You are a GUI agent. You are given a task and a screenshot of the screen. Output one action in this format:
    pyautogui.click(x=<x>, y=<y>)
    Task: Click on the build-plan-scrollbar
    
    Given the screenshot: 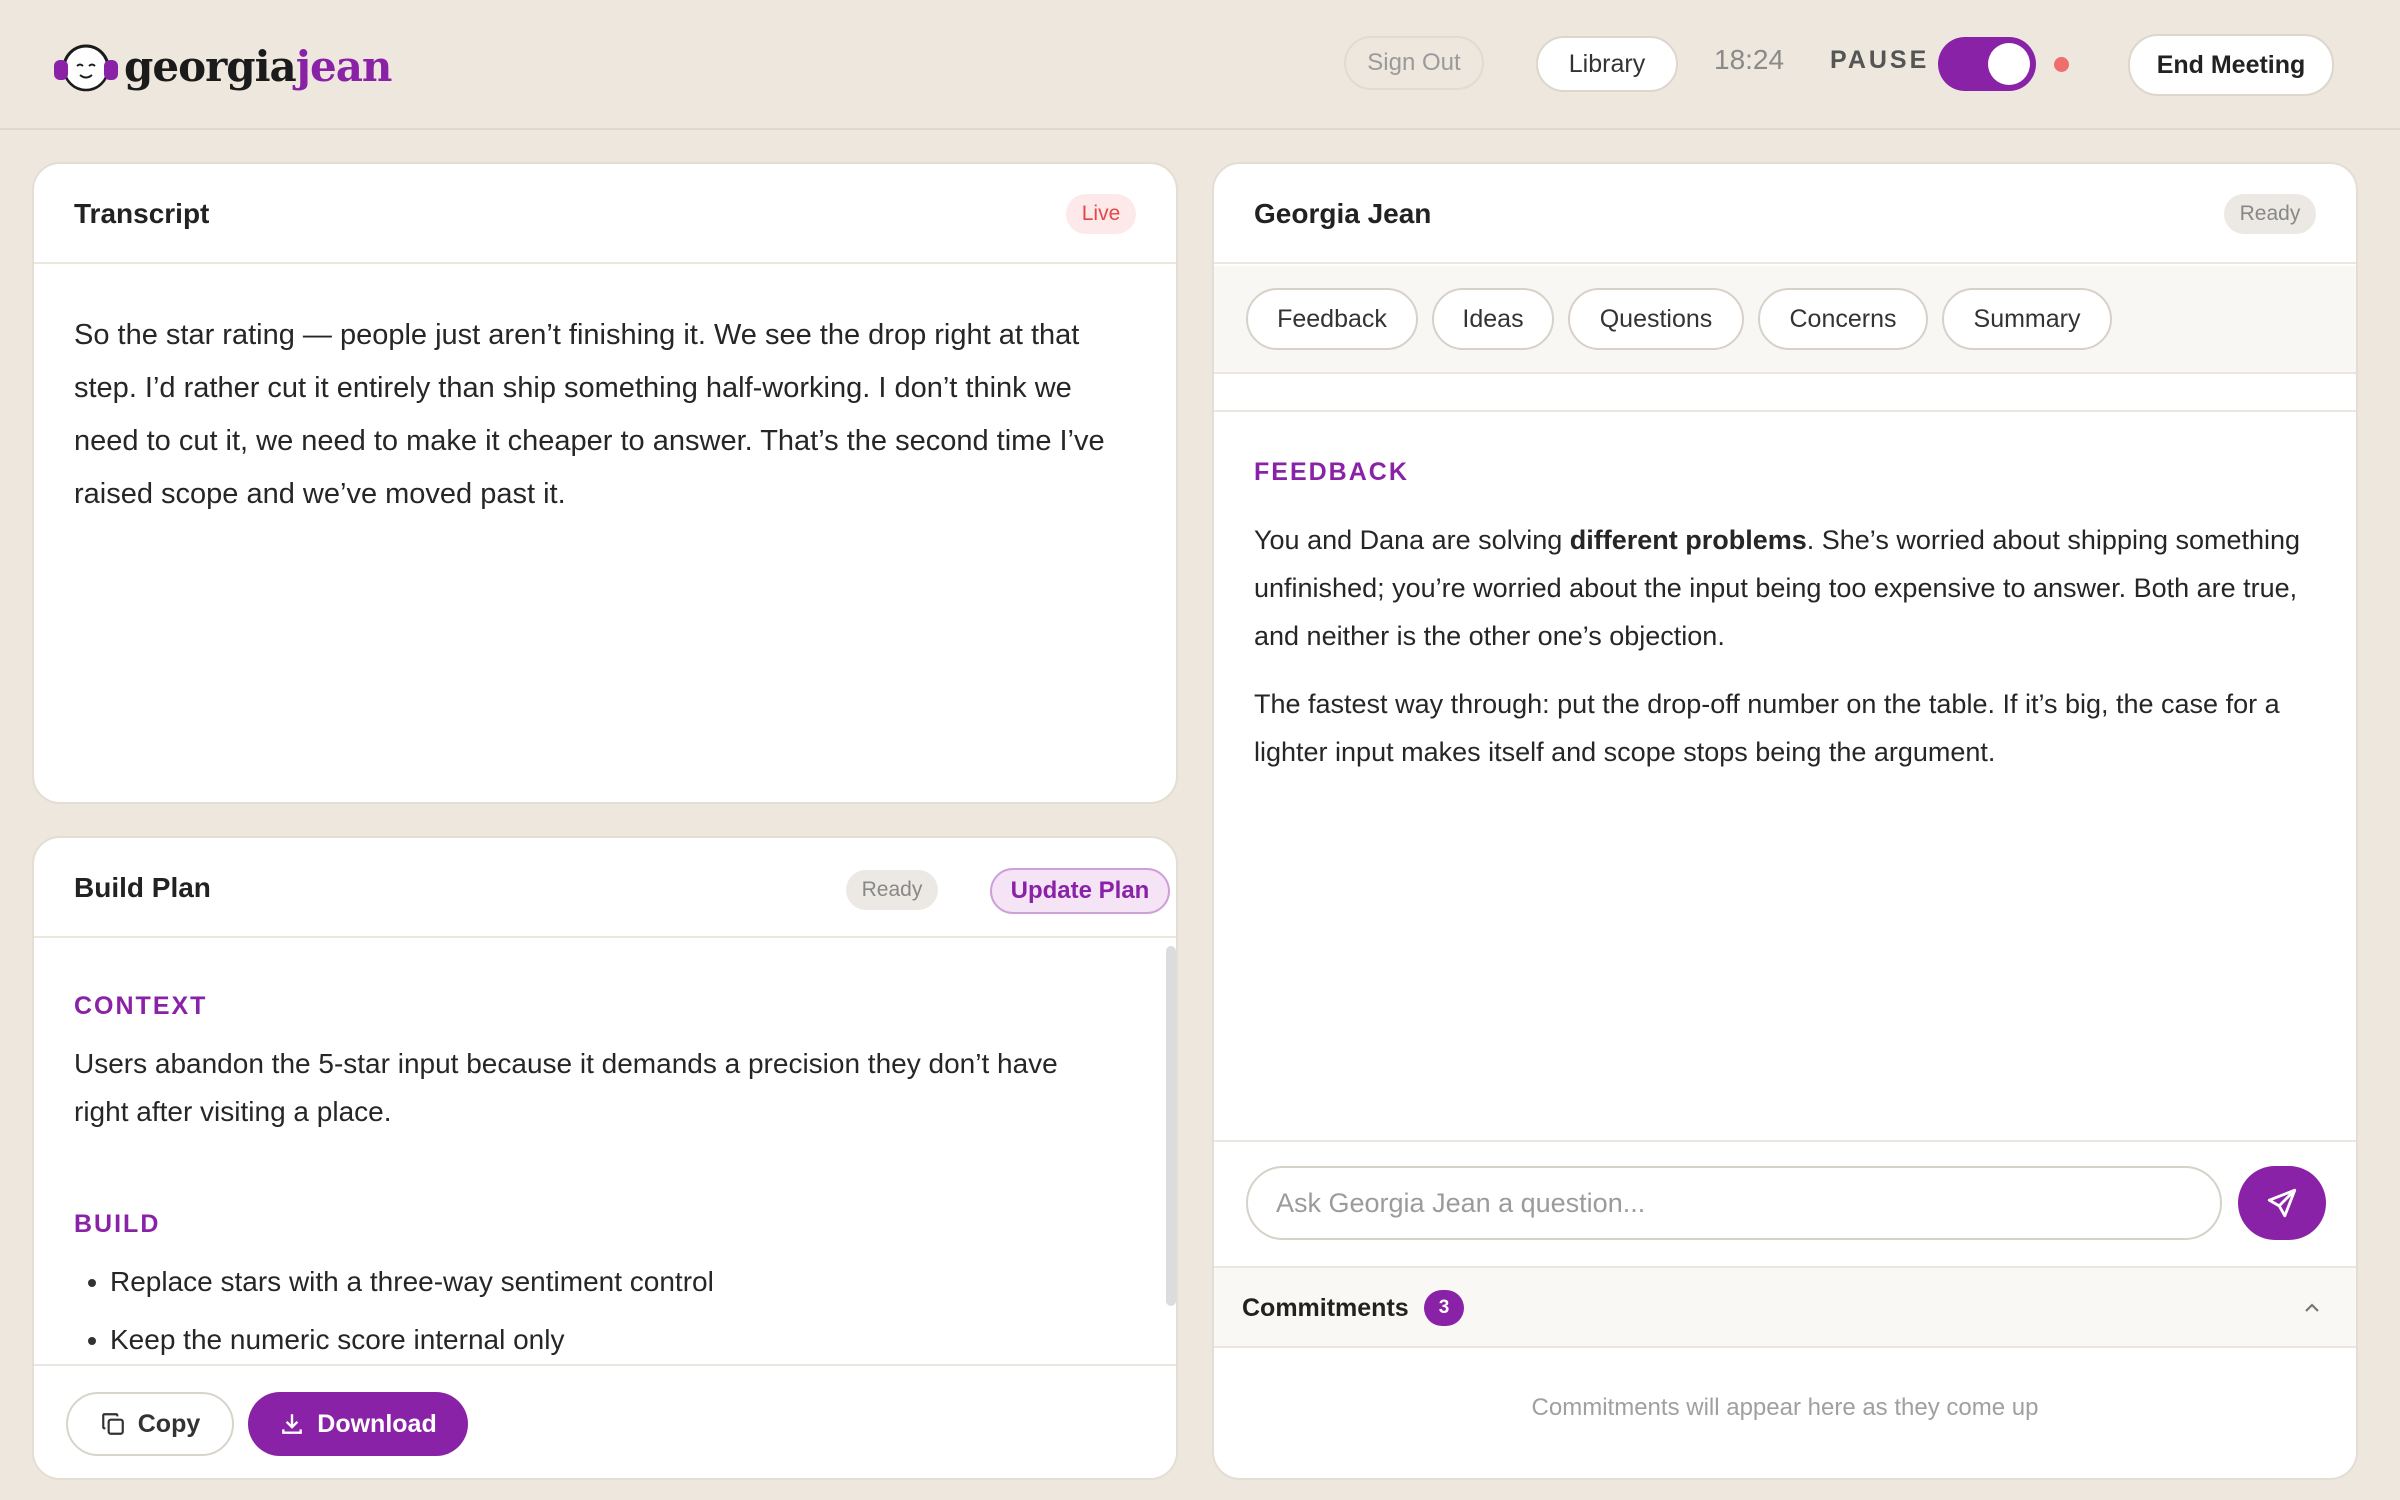 What is the action you would take?
    pyautogui.click(x=1171, y=1126)
    